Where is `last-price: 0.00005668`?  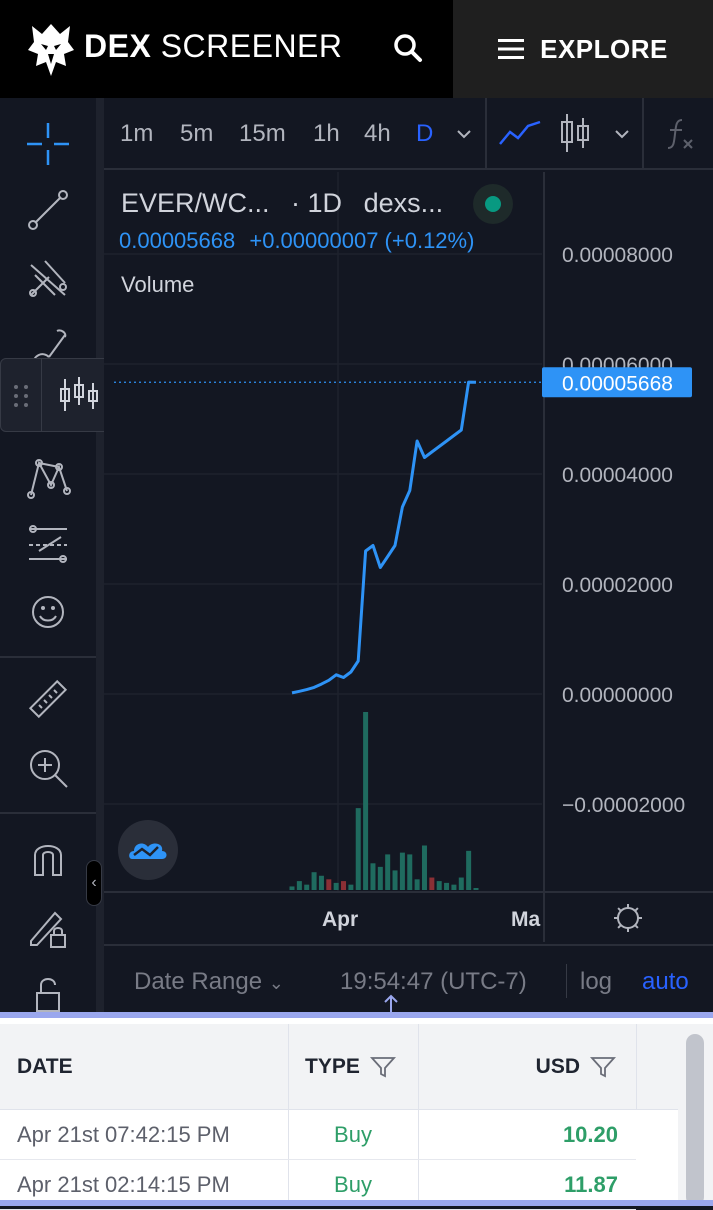
last-price: 0.00005668 is located at coordinates (177, 240).